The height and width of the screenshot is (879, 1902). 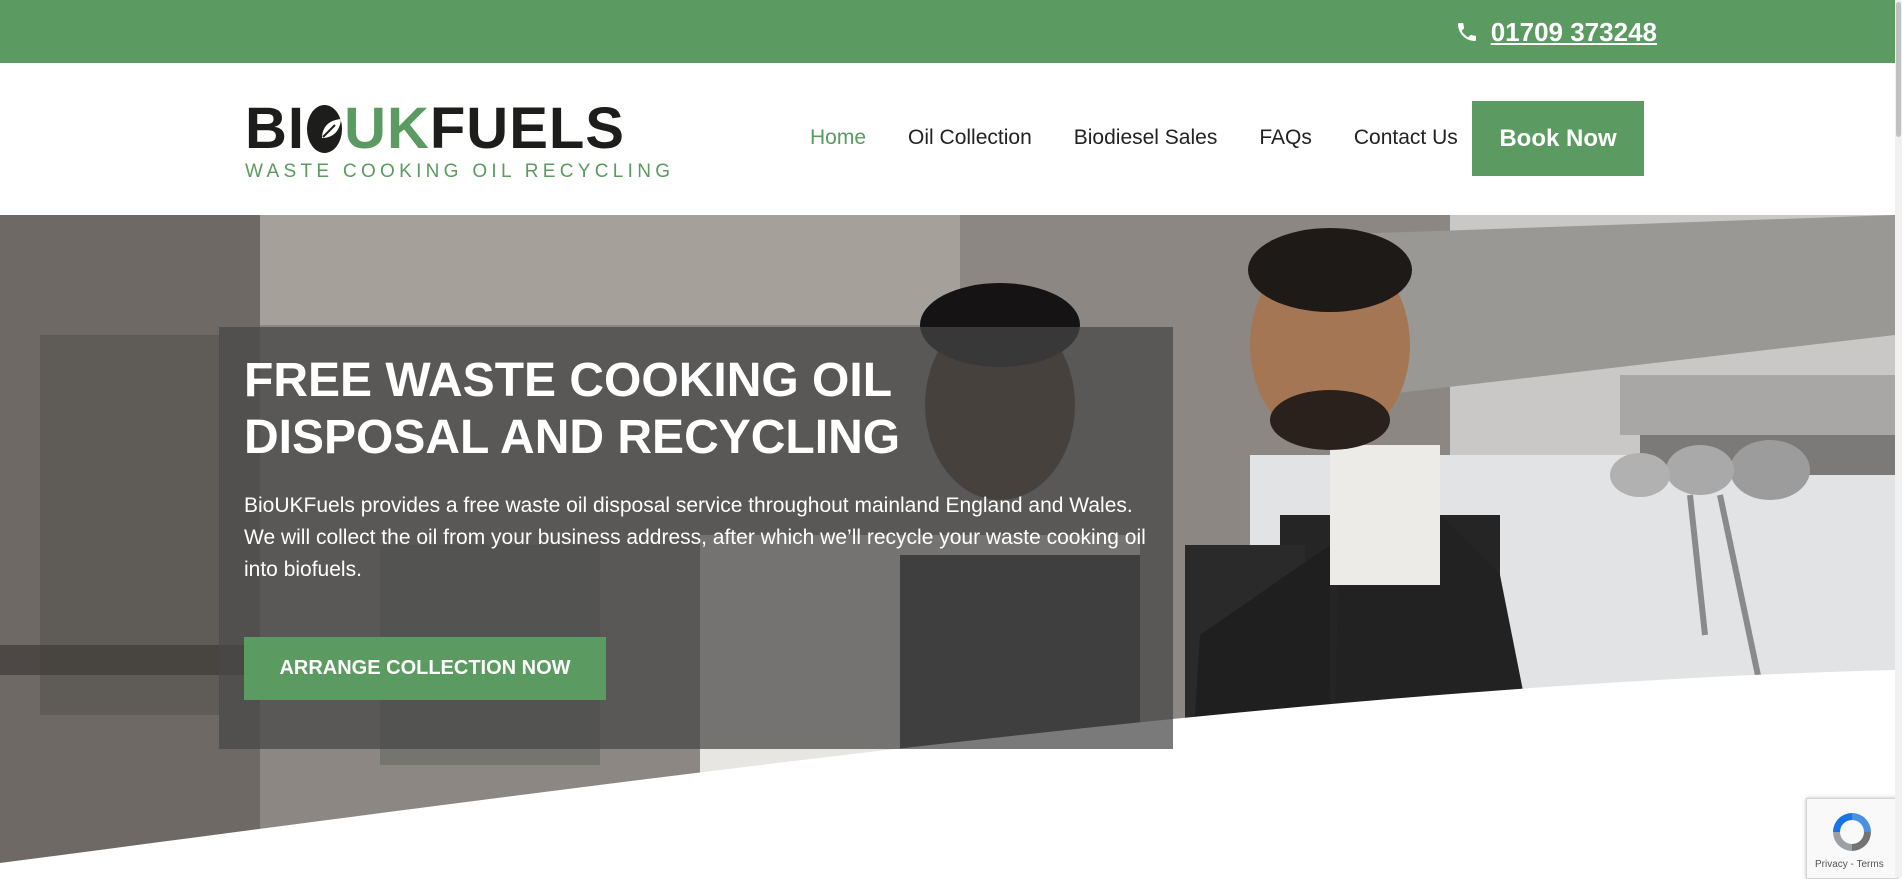 What do you see at coordinates (275, 128) in the screenshot?
I see `logo-text-bio: BI` at bounding box center [275, 128].